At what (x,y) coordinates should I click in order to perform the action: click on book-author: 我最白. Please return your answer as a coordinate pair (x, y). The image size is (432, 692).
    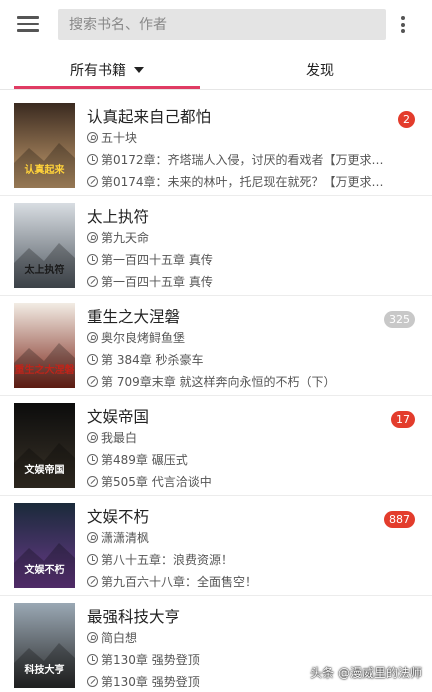
    Looking at the image, I should click on (119, 438).